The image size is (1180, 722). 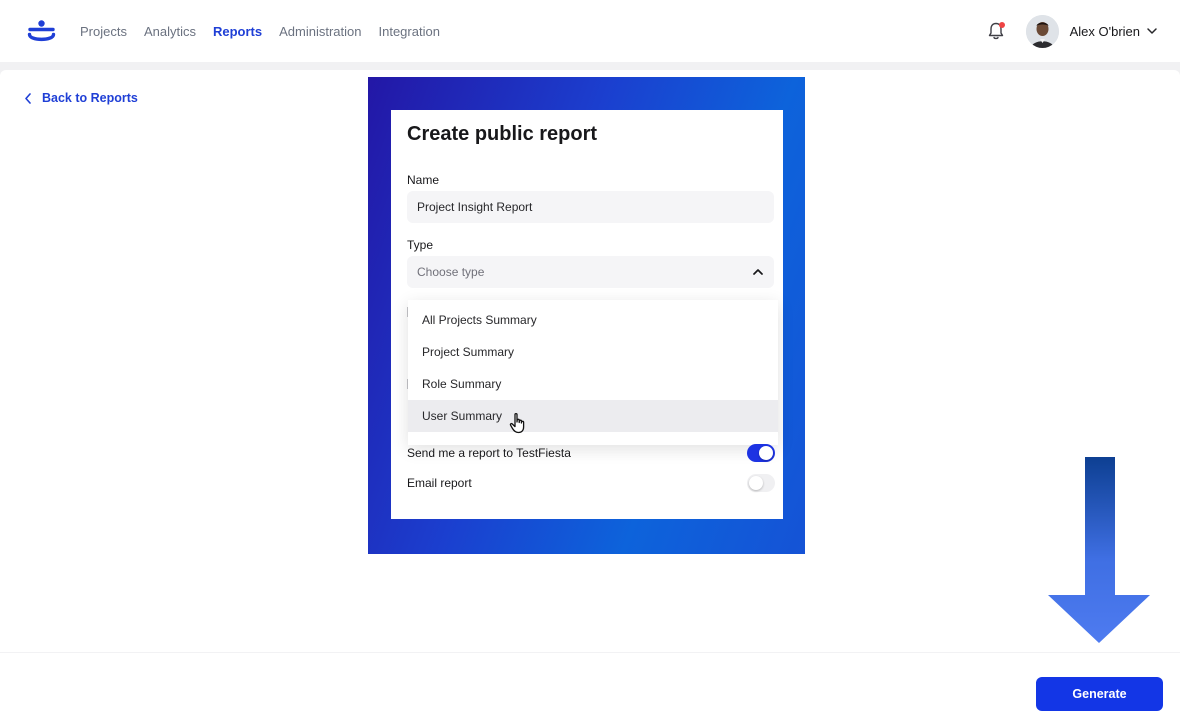 What do you see at coordinates (593, 384) in the screenshot?
I see `option-role-summary: Role Summary` at bounding box center [593, 384].